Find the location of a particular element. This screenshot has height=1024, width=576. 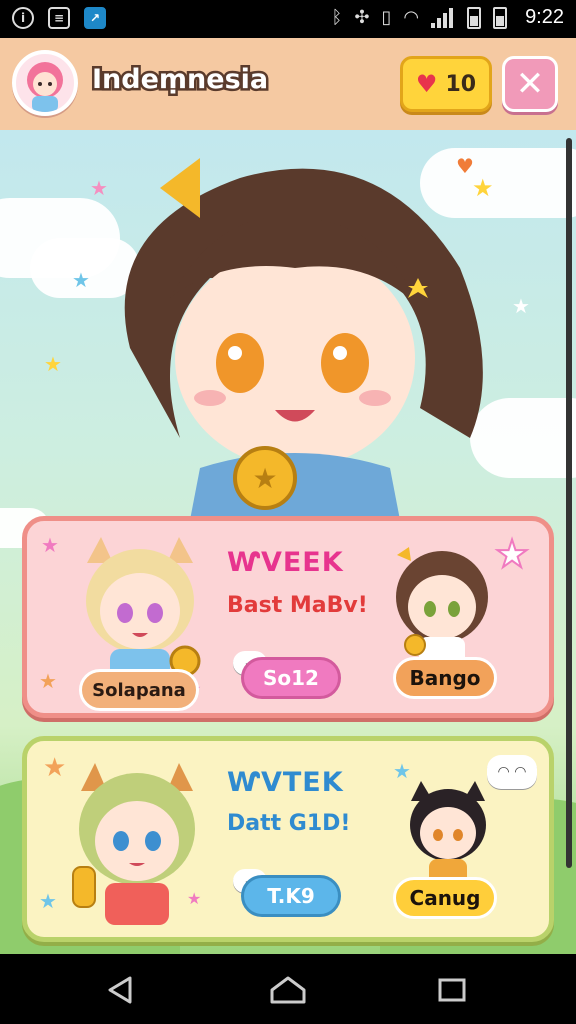

card-title: ⱲVTEK is located at coordinates (285, 782).